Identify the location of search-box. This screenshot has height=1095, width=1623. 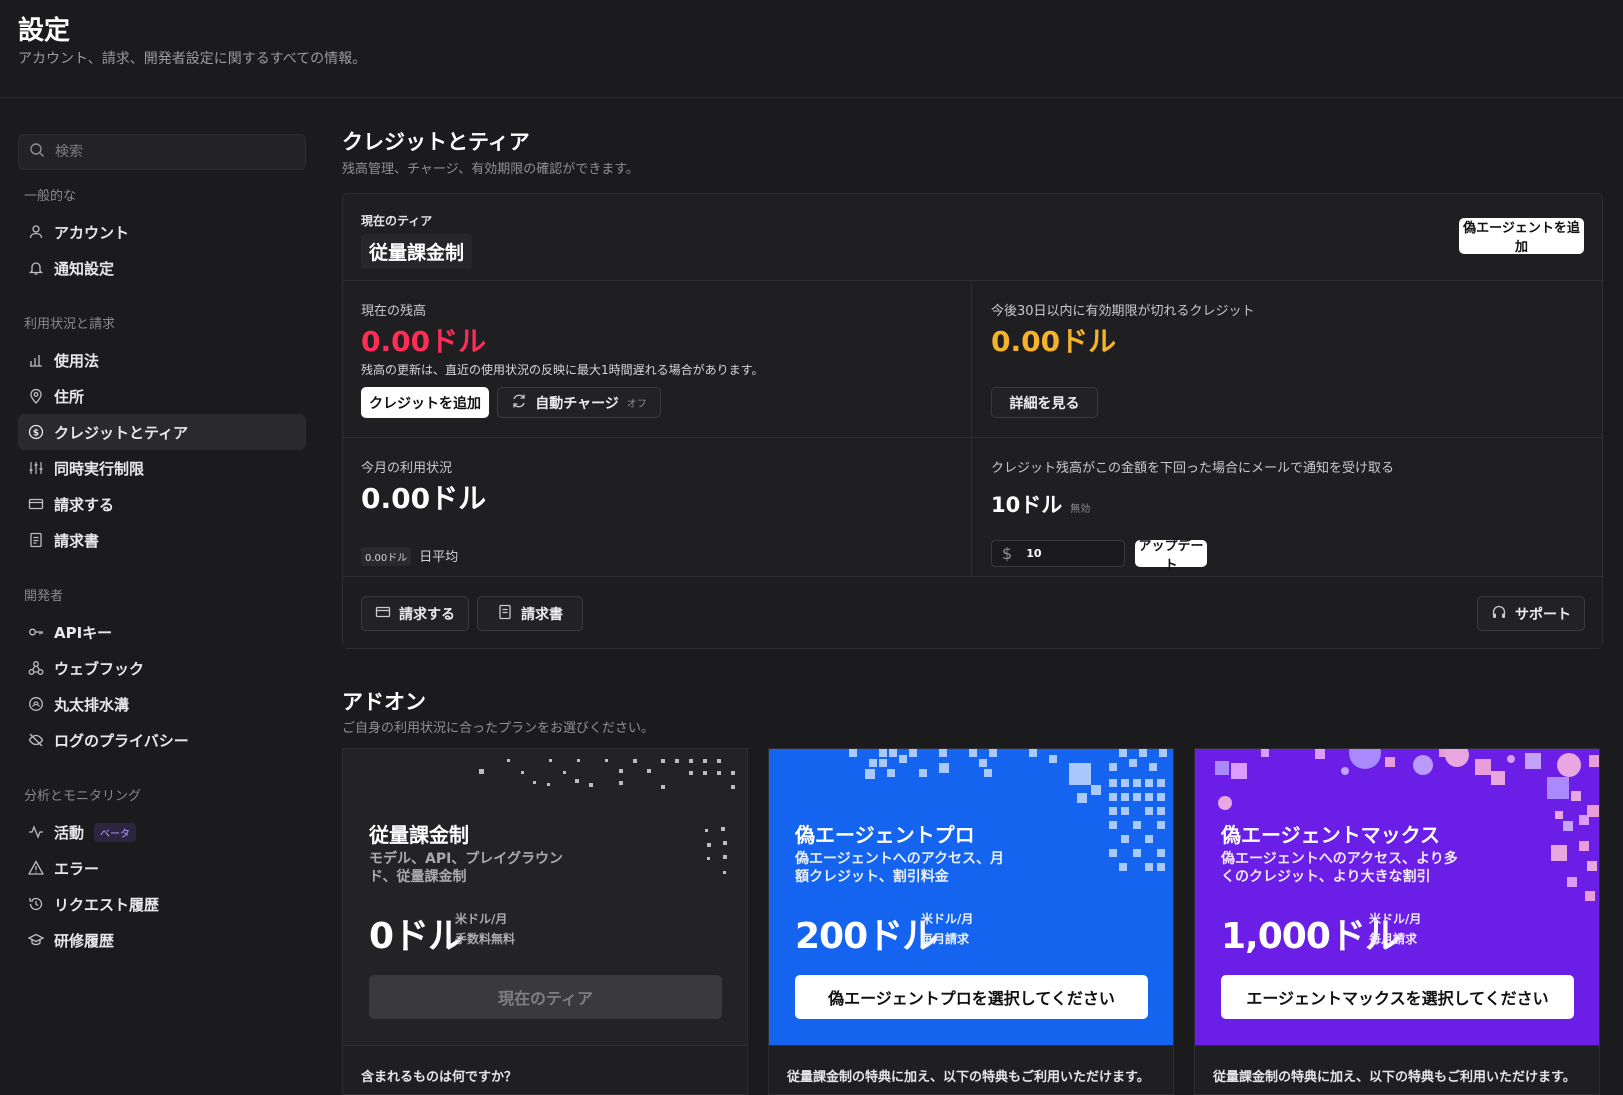
(162, 152).